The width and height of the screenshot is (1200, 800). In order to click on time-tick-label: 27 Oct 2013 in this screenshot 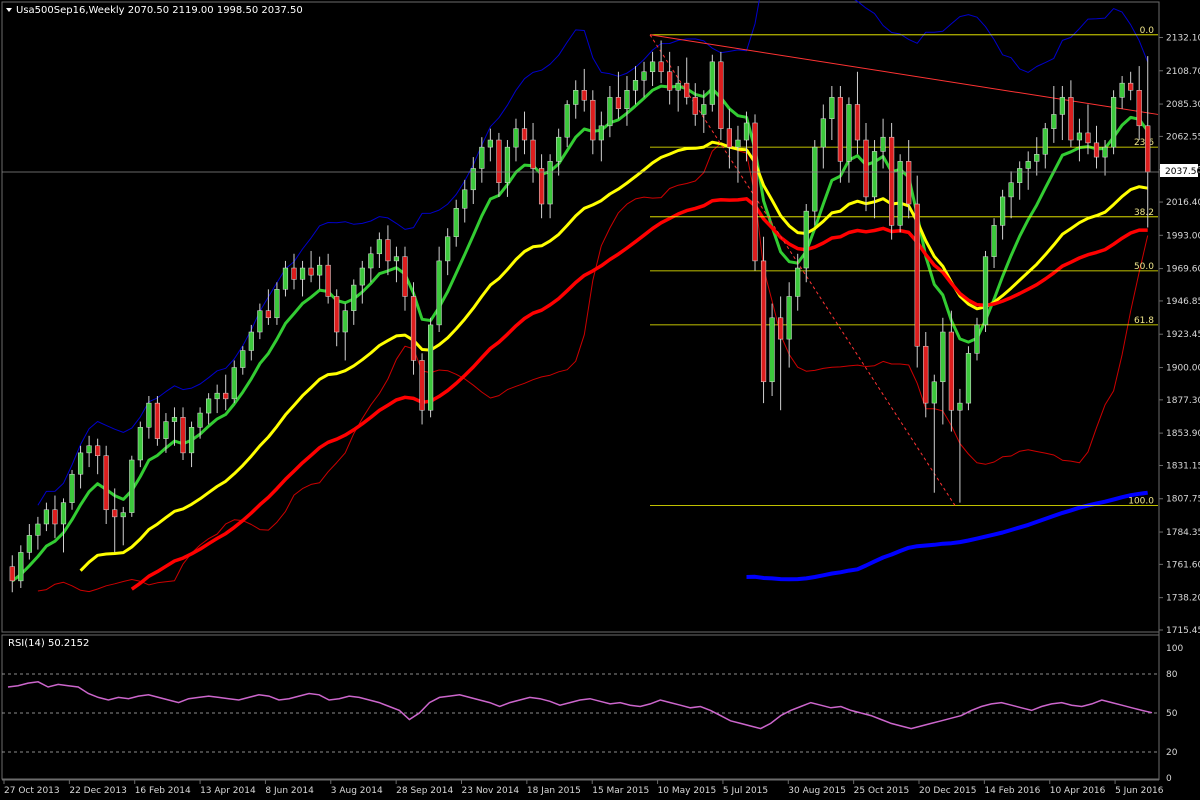, I will do `click(32, 791)`.